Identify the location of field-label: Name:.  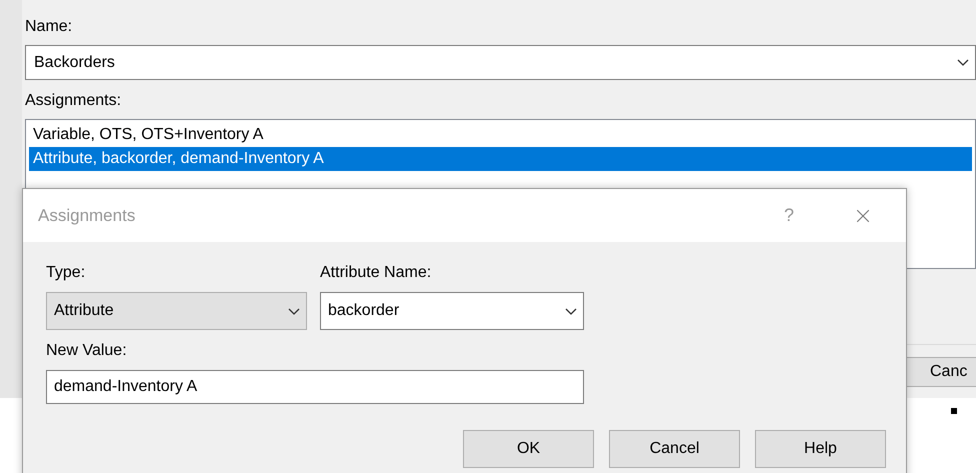
(49, 27).